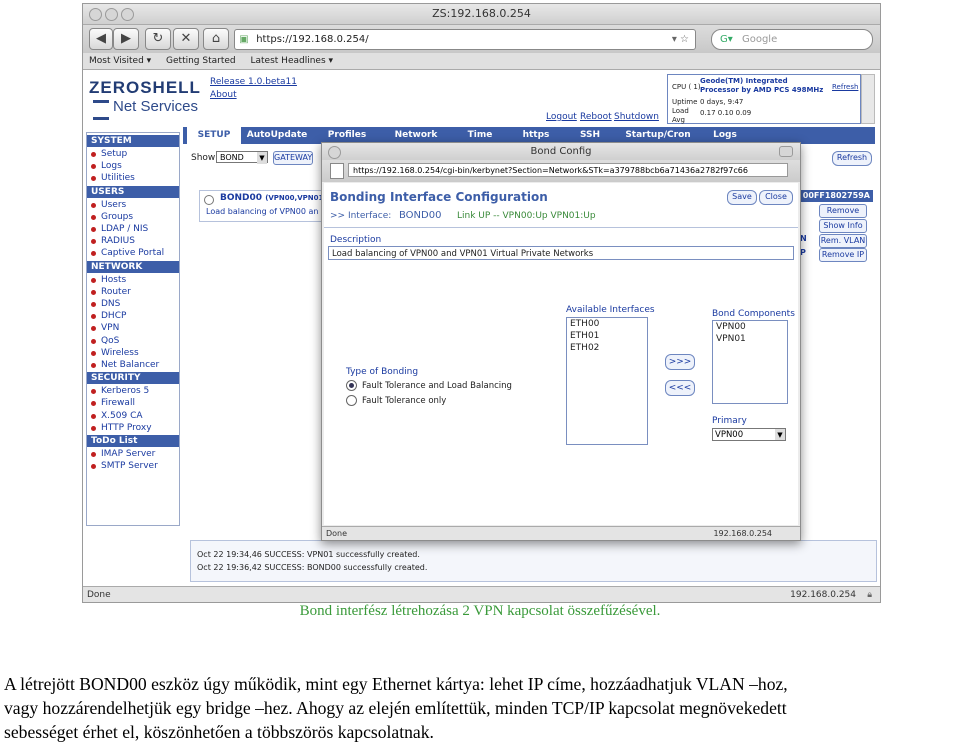 The height and width of the screenshot is (746, 960). What do you see at coordinates (607, 381) in the screenshot?
I see `available-interfaces-list: ETH00 ETH01 ETH02` at bounding box center [607, 381].